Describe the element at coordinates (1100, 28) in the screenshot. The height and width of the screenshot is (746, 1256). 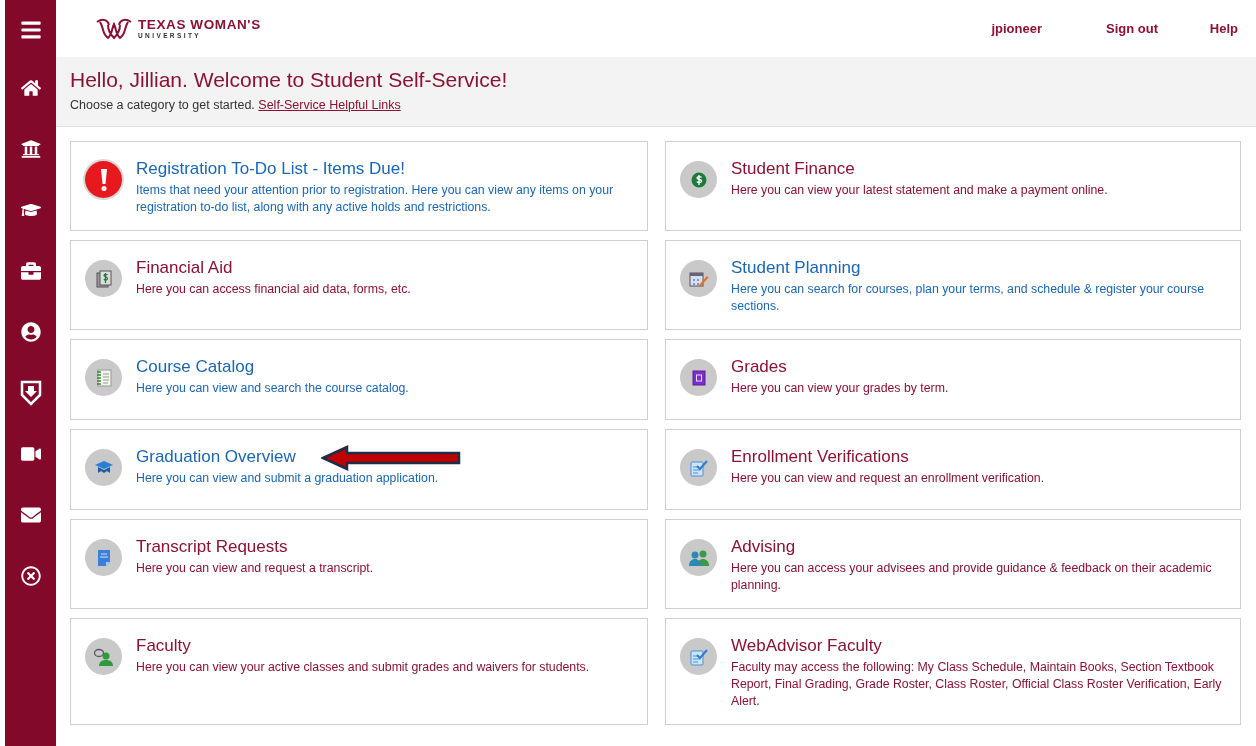
I see `header-link: Sign out` at that location.